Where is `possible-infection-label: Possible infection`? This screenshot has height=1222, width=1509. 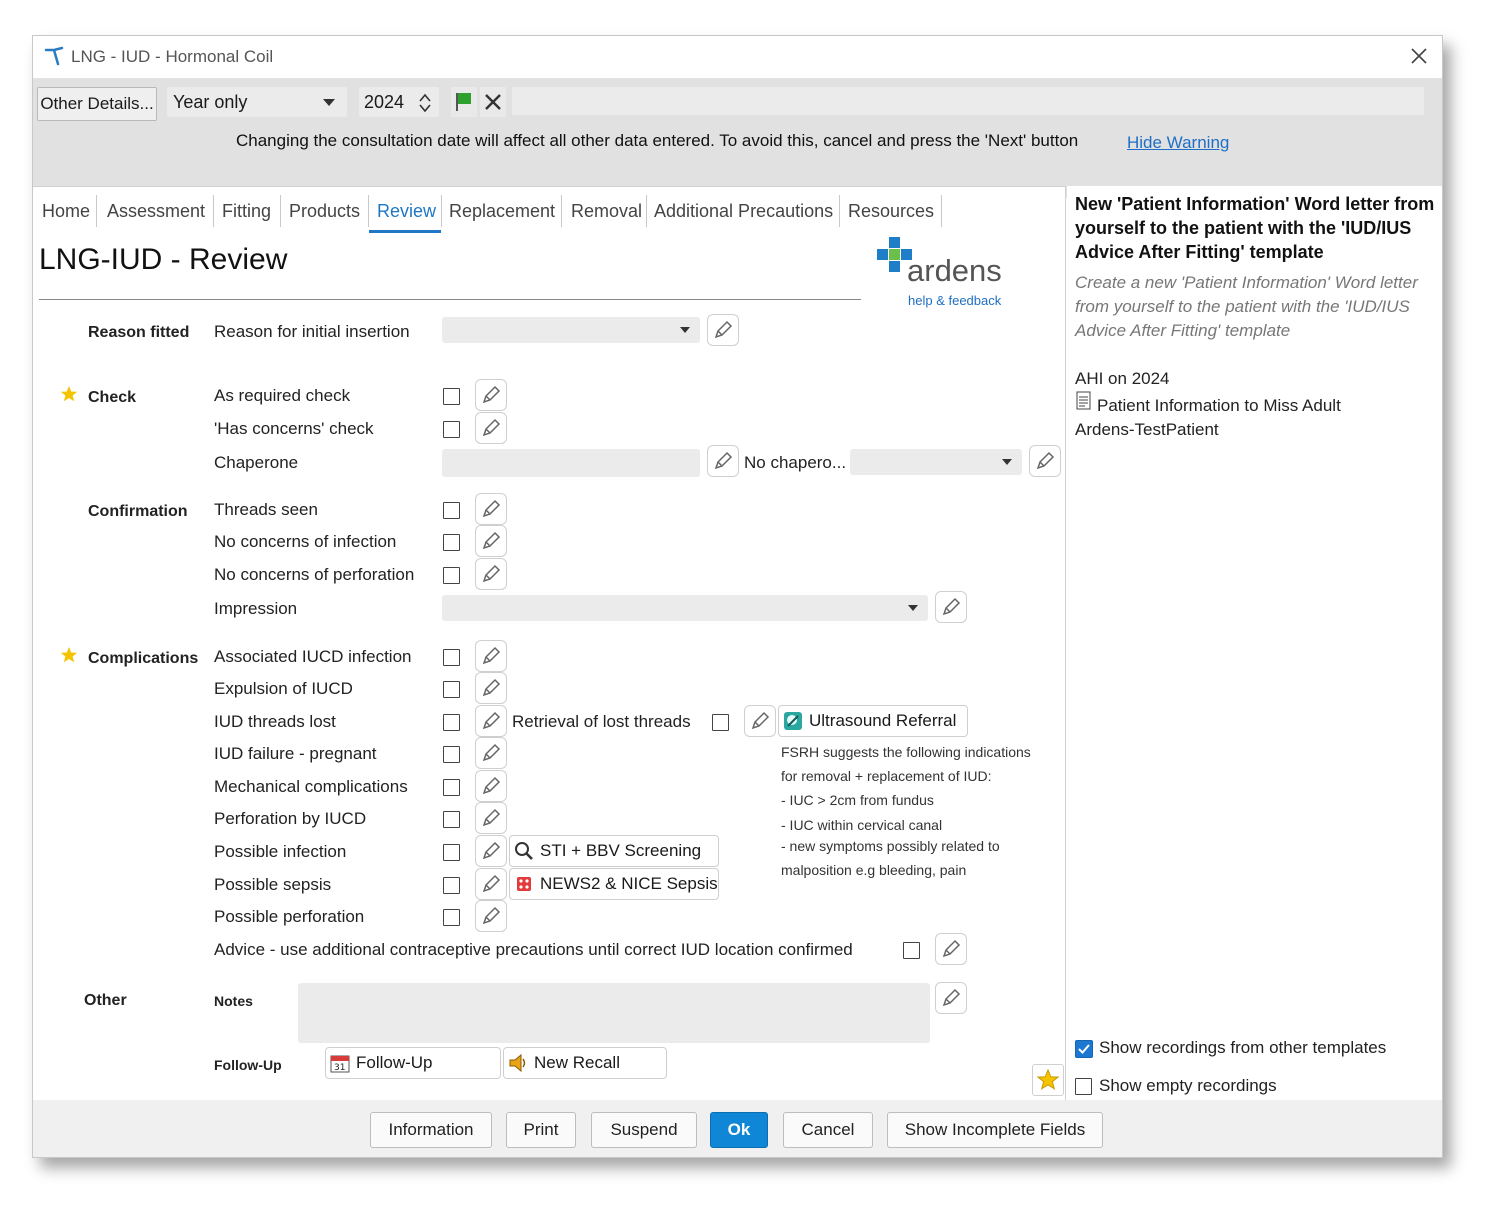 possible-infection-label: Possible infection is located at coordinates (280, 851).